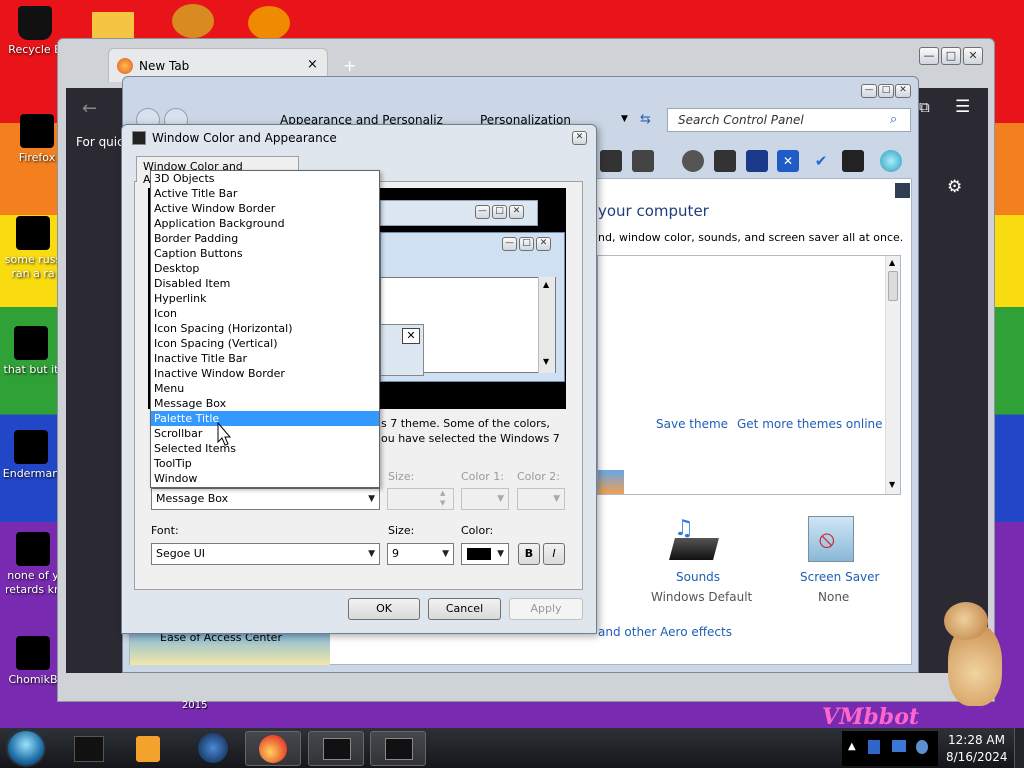 This screenshot has height=768, width=1024. Describe the element at coordinates (579, 138) in the screenshot. I see `dialog-close-button: ✕` at that location.